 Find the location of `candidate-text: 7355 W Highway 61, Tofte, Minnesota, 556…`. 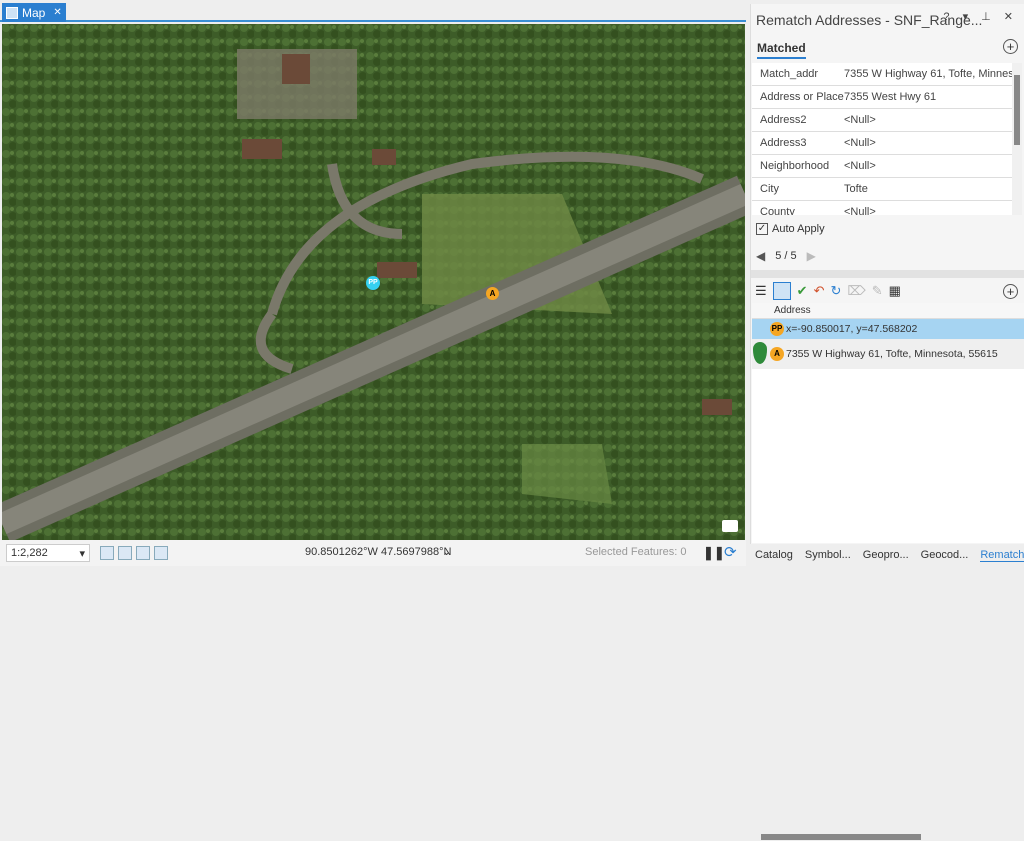

candidate-text: 7355 W Highway 61, Tofte, Minnesota, 556… is located at coordinates (892, 354).